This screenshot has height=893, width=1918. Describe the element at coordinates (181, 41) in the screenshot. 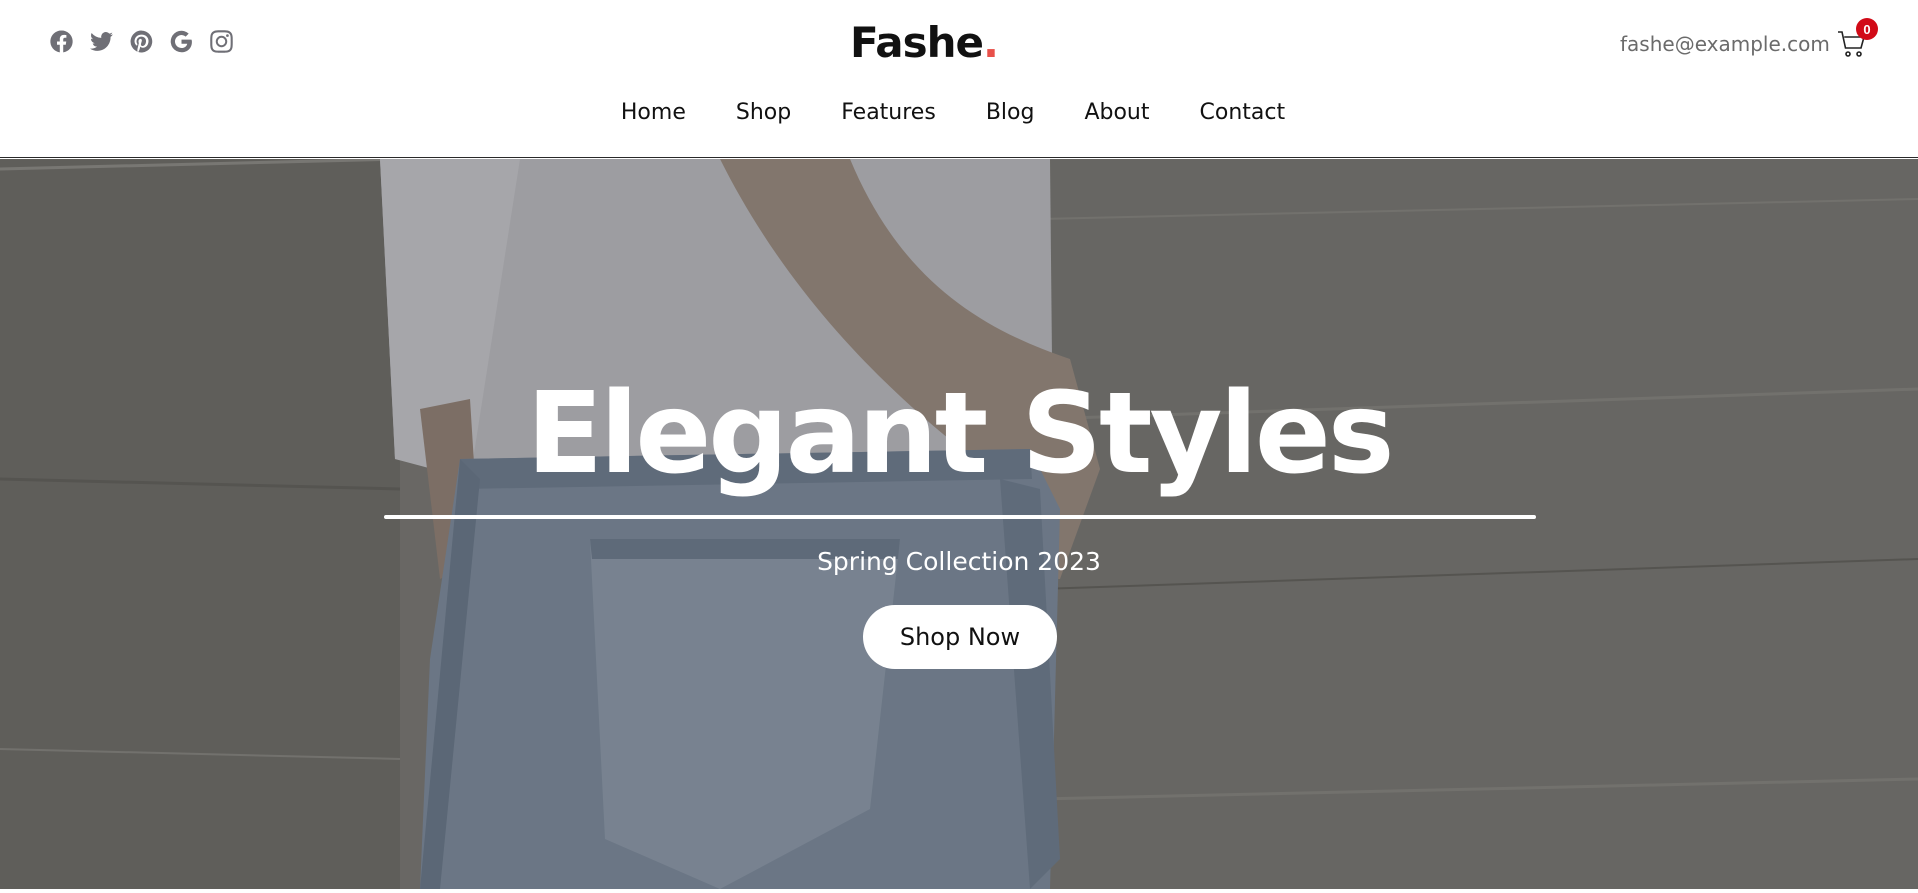

I see `google-icon` at that location.